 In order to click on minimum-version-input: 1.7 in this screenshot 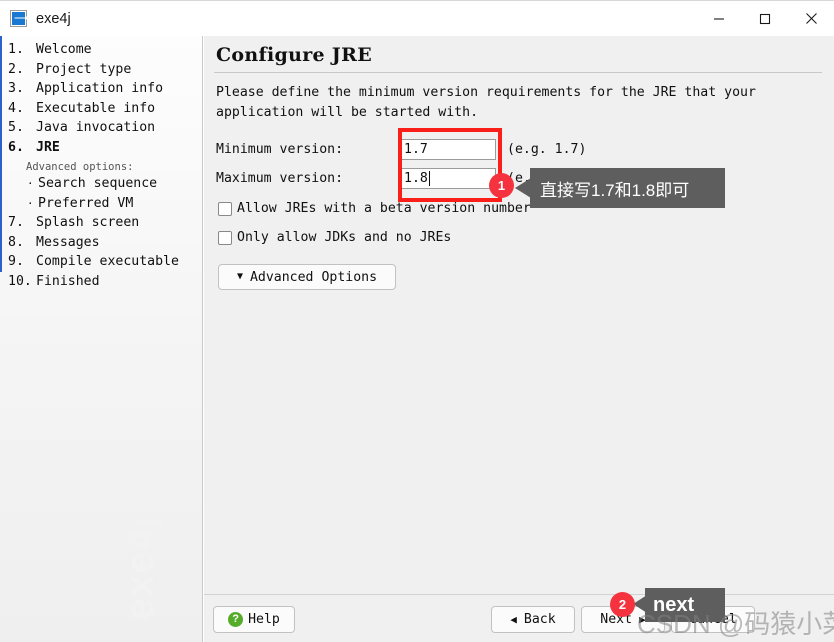, I will do `click(448, 149)`.